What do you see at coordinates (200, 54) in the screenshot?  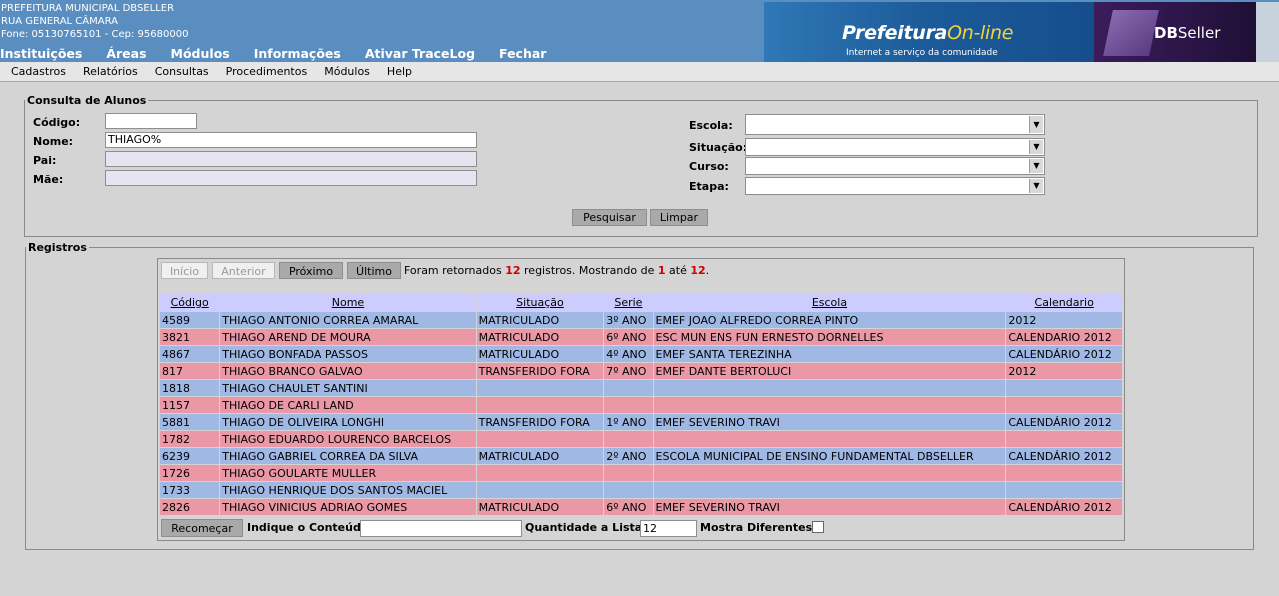 I see `top-menu-modulos: Módulos` at bounding box center [200, 54].